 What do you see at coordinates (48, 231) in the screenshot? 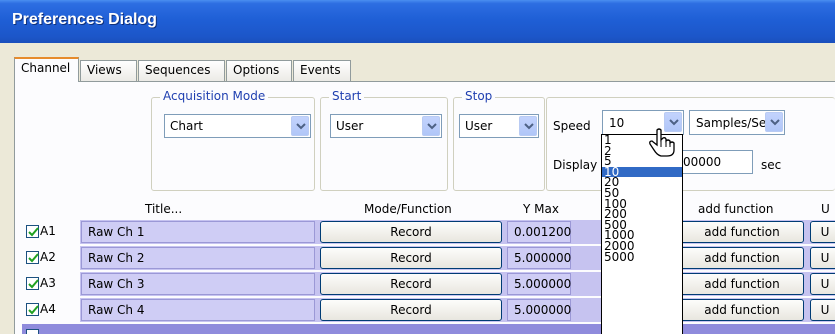
I see `row-id: A1` at bounding box center [48, 231].